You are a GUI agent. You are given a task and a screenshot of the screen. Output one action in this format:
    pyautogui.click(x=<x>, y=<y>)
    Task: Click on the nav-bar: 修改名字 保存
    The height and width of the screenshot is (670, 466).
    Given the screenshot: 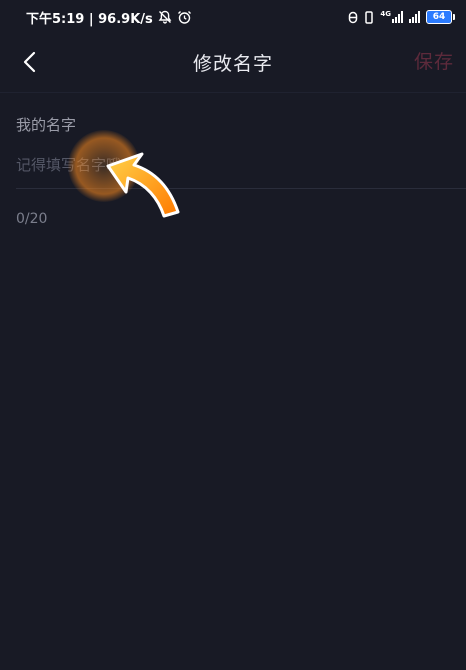 What is the action you would take?
    pyautogui.click(x=233, y=62)
    